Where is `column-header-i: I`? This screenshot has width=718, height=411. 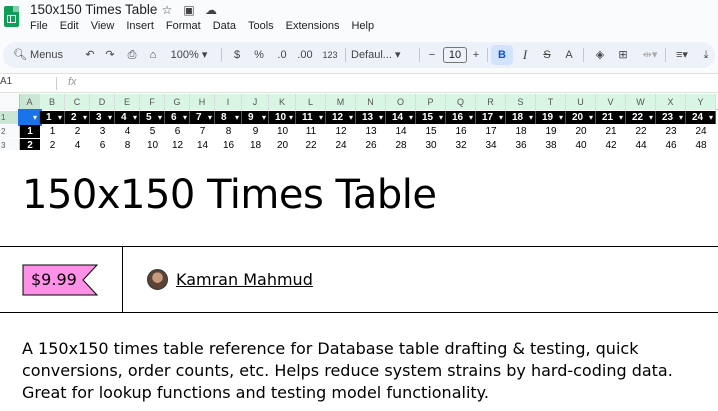 column-header-i: I is located at coordinates (228, 102).